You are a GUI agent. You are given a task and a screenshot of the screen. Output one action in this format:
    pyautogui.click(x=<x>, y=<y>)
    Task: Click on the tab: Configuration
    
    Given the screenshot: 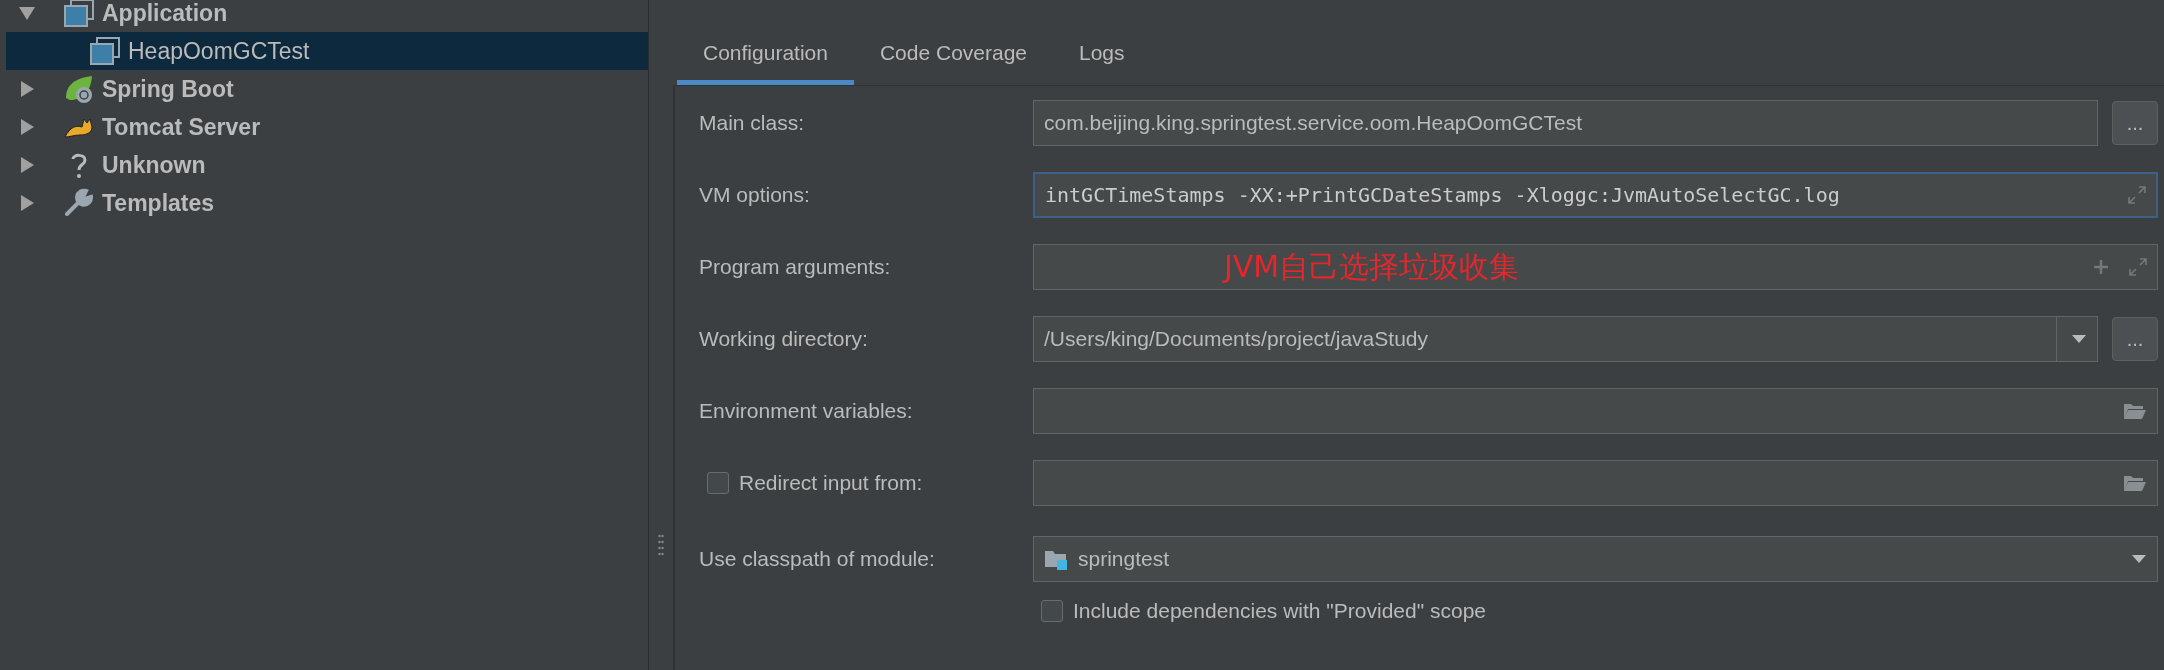 What is the action you would take?
    pyautogui.click(x=765, y=55)
    